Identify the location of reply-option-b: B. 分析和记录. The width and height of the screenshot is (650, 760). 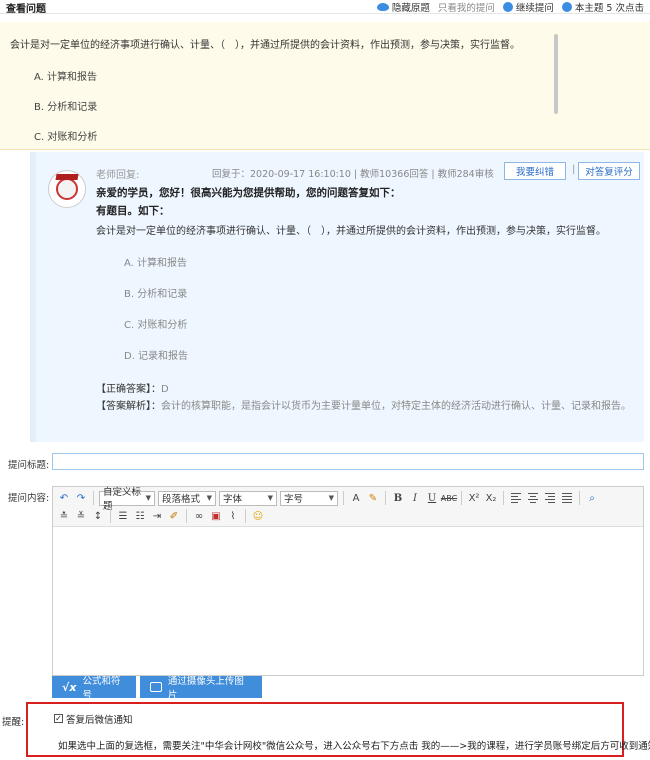
(156, 294).